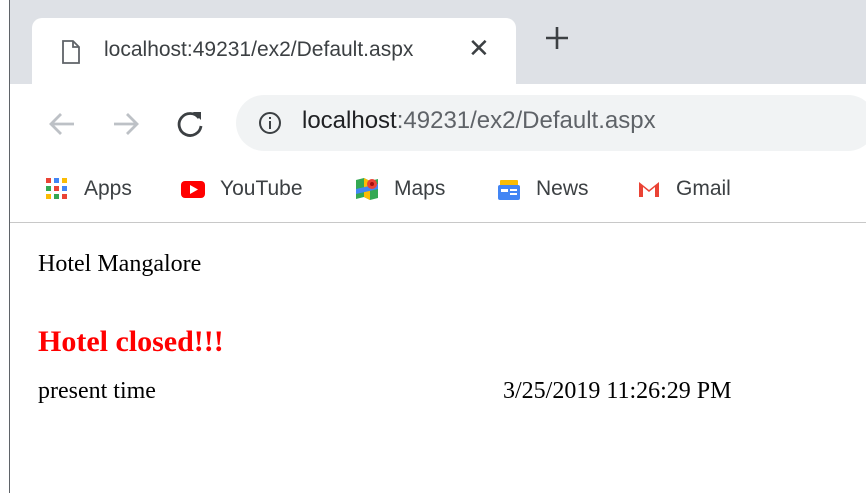 Image resolution: width=866 pixels, height=493 pixels. I want to click on url-text: localhost:49231/ex2/Default.aspx, so click(479, 121).